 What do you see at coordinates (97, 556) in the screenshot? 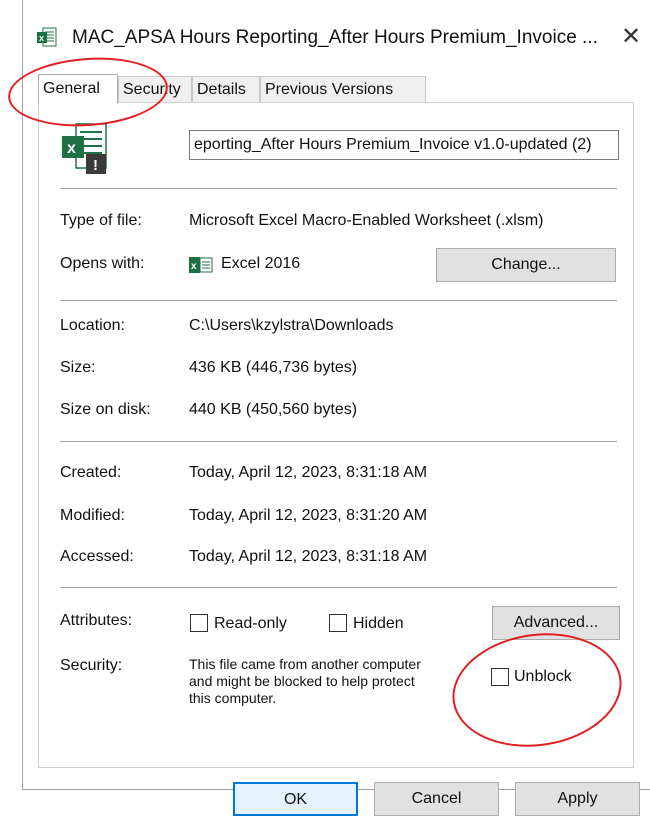
I see `accessed-label: Accessed:` at bounding box center [97, 556].